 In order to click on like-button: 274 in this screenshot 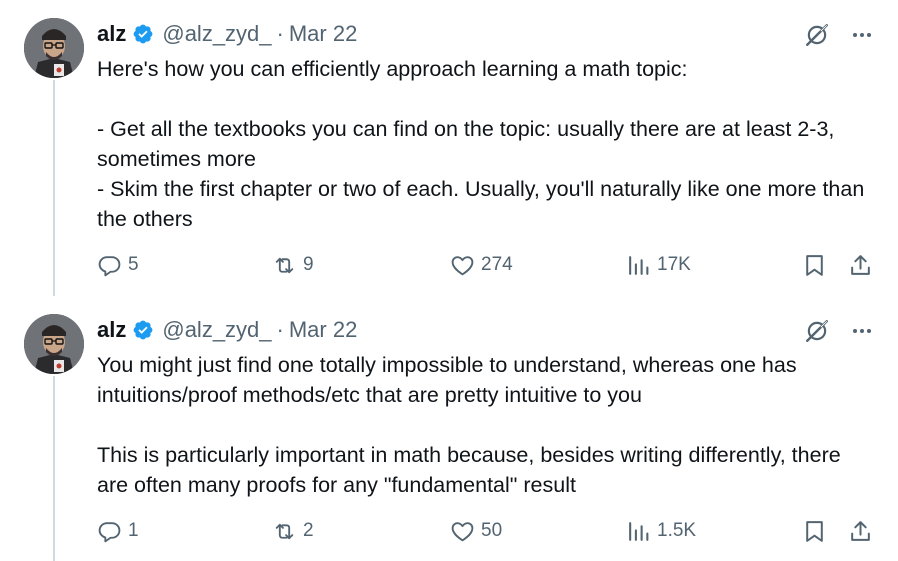, I will do `click(481, 265)`.